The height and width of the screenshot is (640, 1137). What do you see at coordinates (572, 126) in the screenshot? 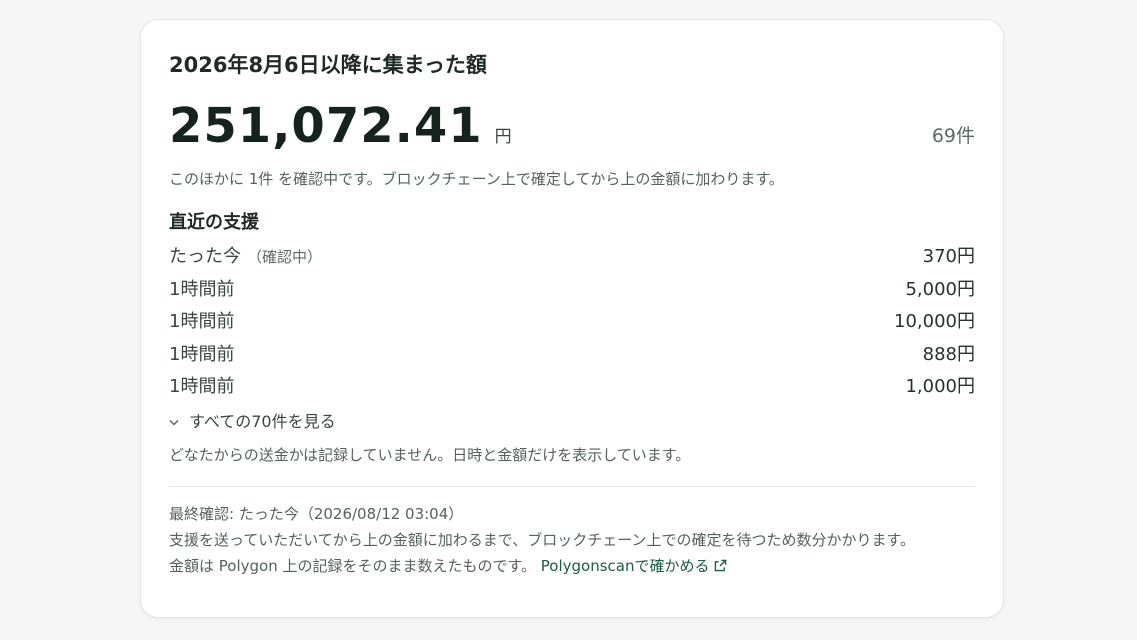
I see `total-row: 251,072.41 円 69件` at bounding box center [572, 126].